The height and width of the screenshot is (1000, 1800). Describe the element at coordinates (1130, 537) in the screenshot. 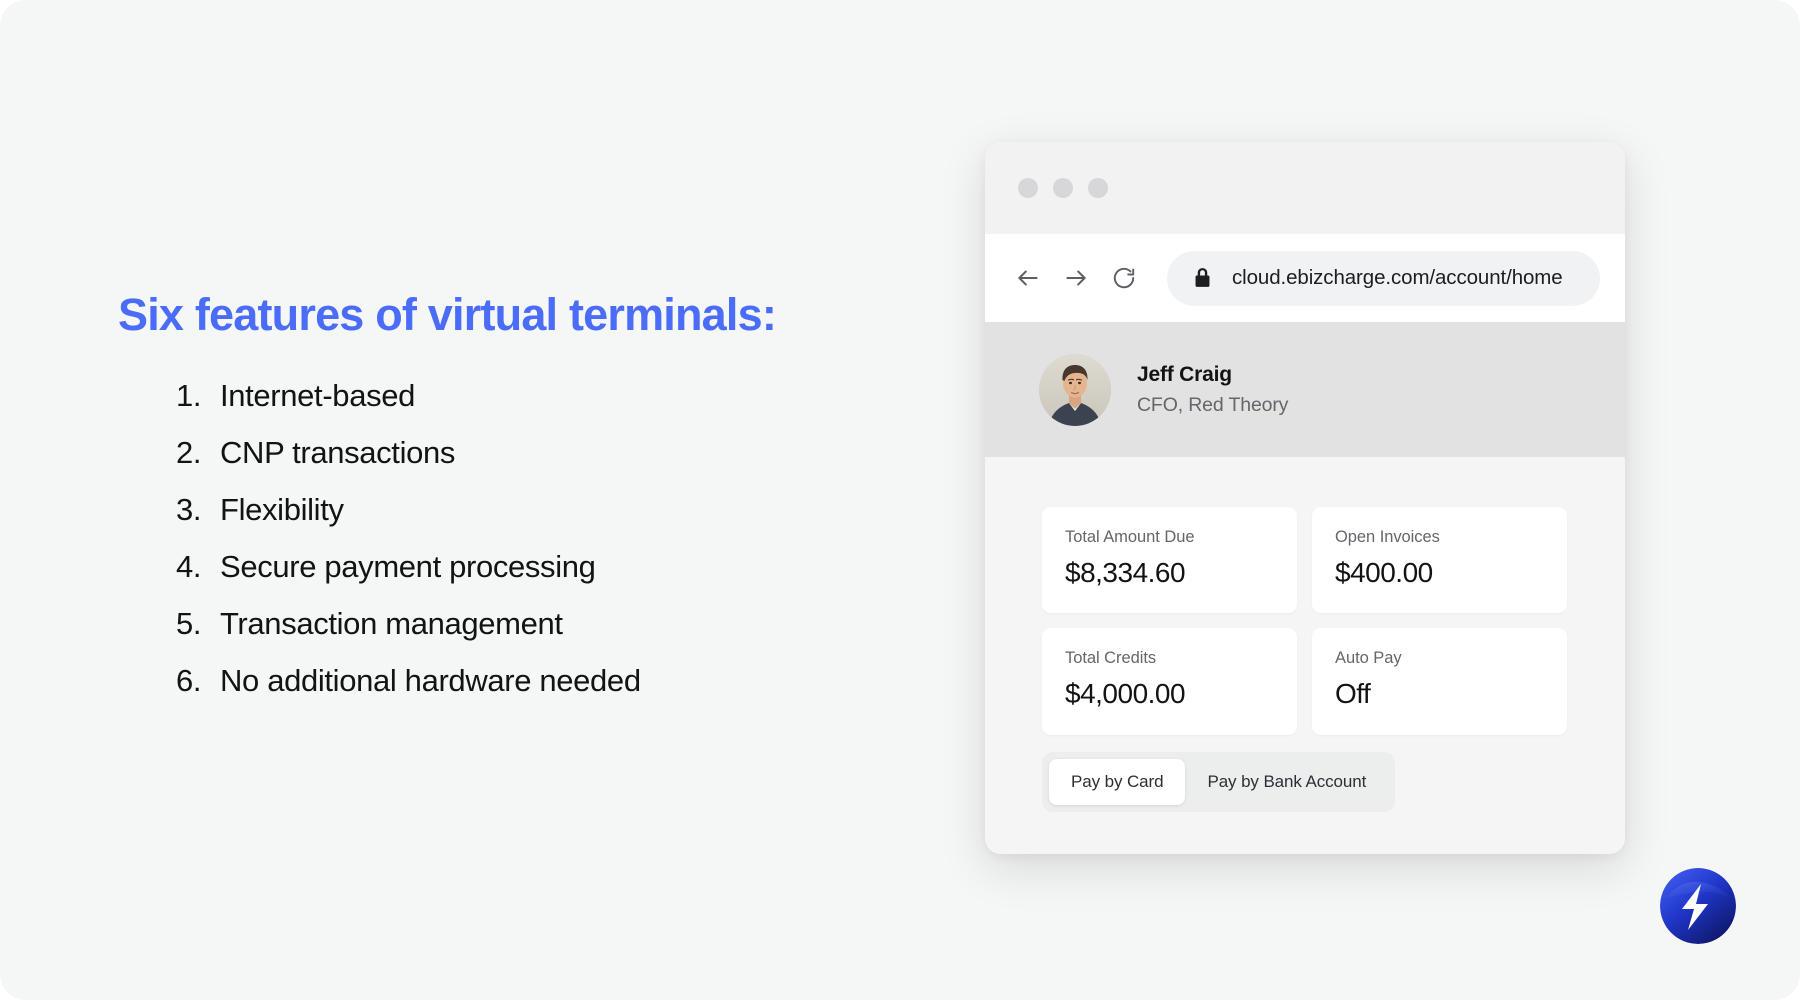

I see `stat-label: Total Amount Due` at that location.